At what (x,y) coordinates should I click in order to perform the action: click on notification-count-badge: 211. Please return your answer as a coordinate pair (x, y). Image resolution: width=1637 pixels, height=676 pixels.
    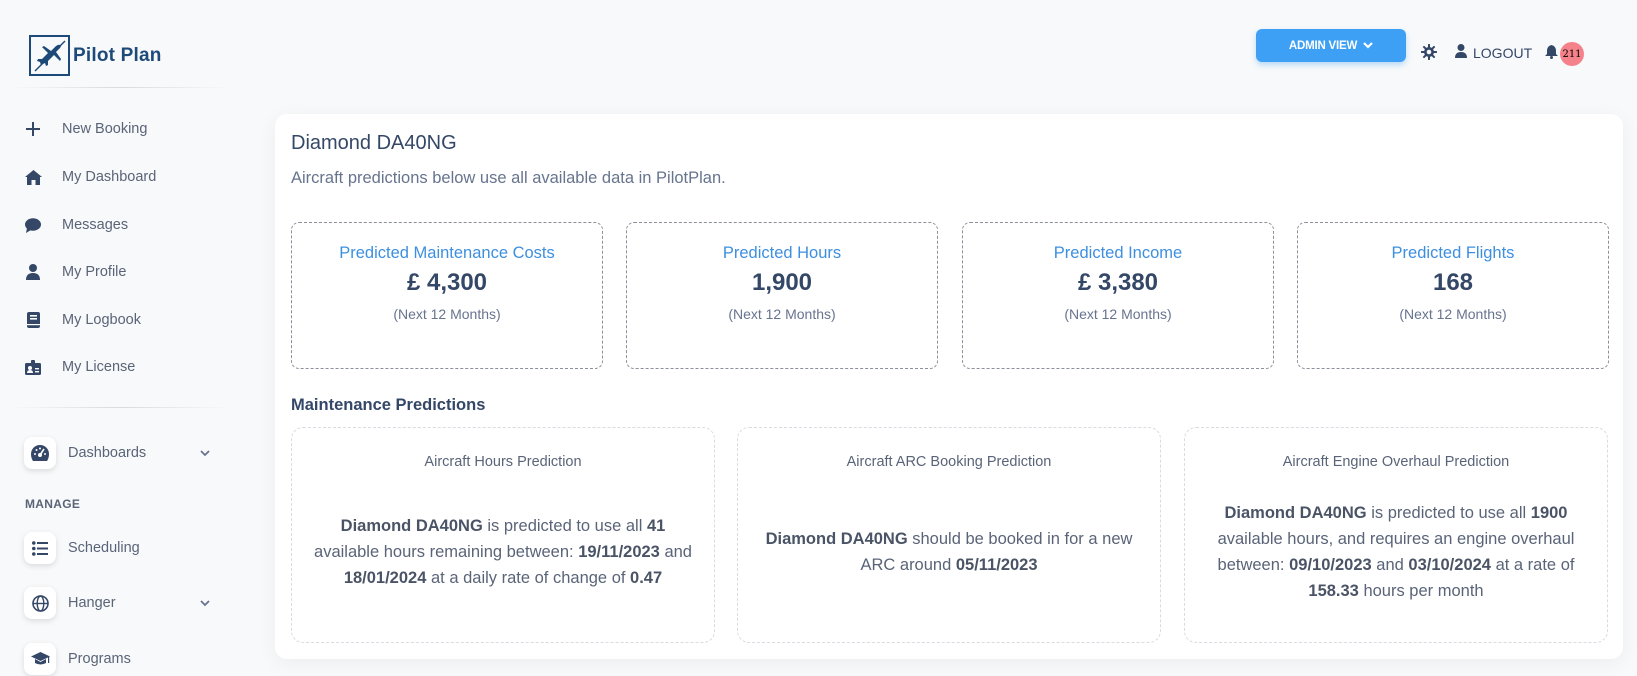
    Looking at the image, I should click on (1572, 54).